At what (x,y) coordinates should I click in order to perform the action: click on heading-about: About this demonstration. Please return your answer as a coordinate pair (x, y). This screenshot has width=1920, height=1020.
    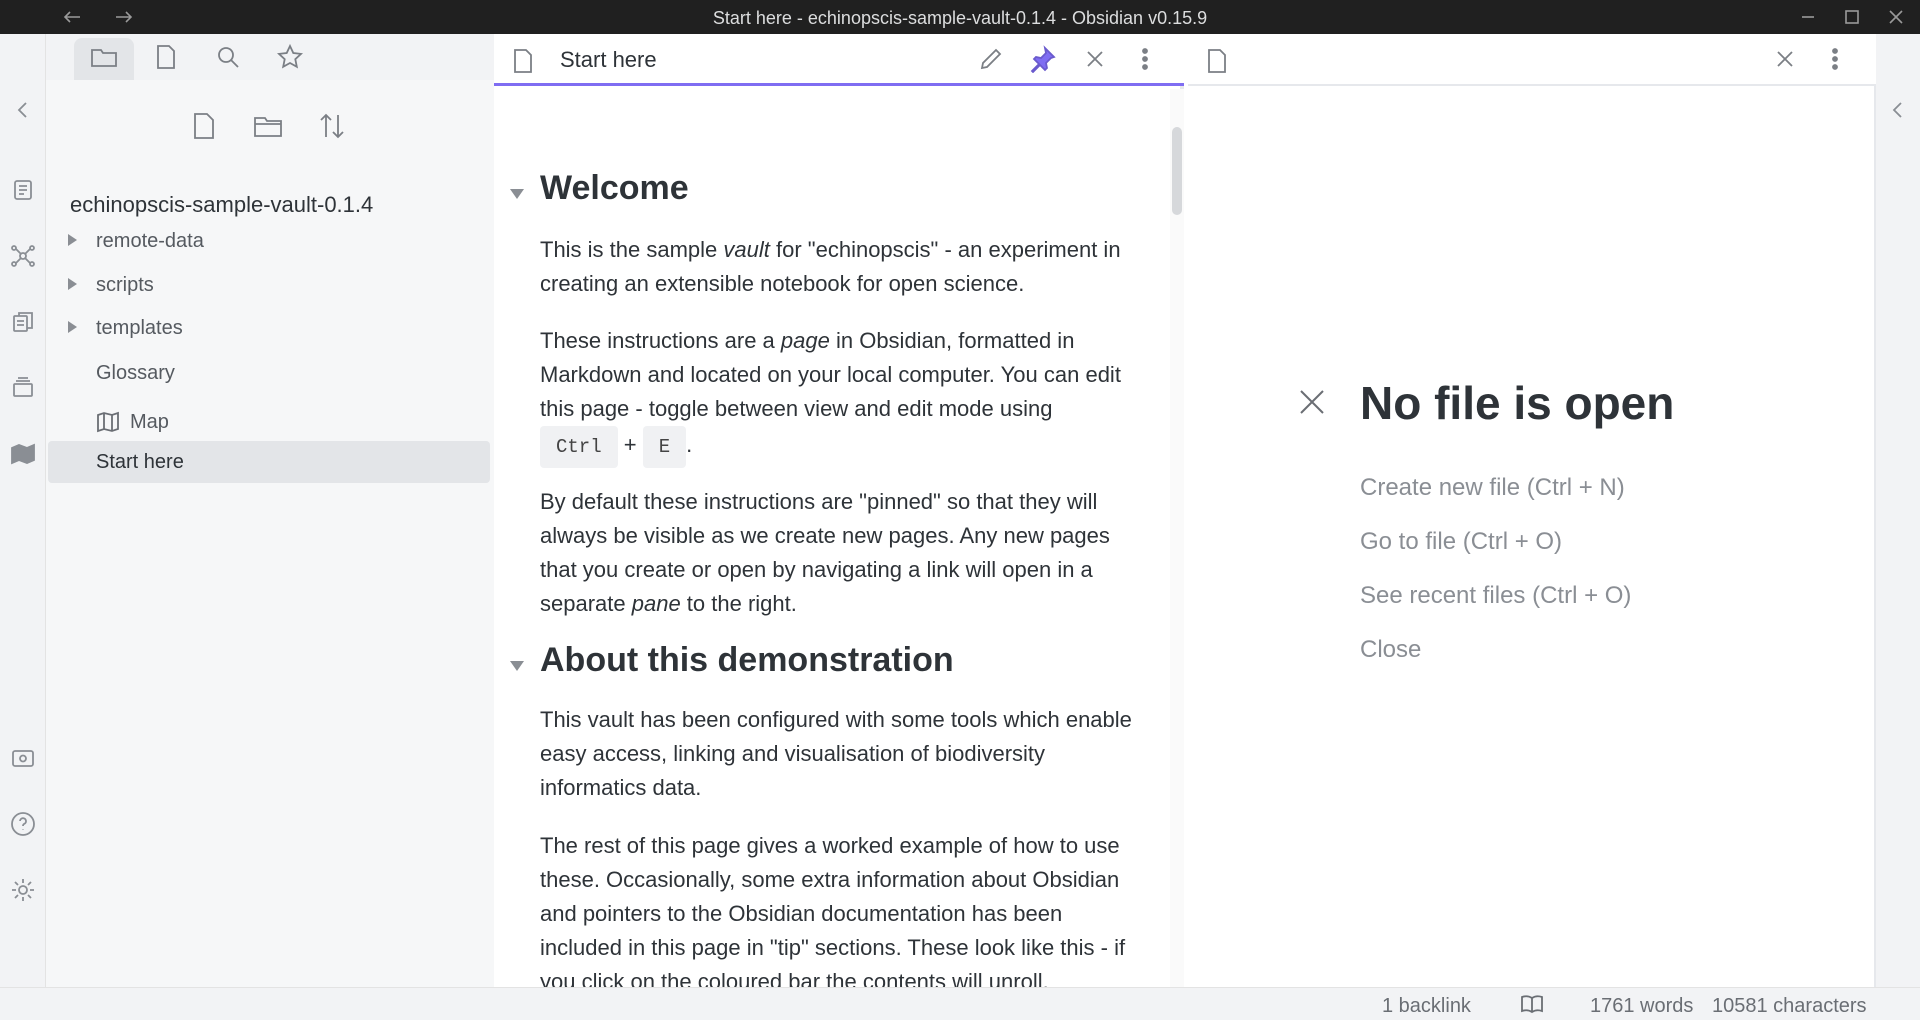
    Looking at the image, I should click on (747, 660).